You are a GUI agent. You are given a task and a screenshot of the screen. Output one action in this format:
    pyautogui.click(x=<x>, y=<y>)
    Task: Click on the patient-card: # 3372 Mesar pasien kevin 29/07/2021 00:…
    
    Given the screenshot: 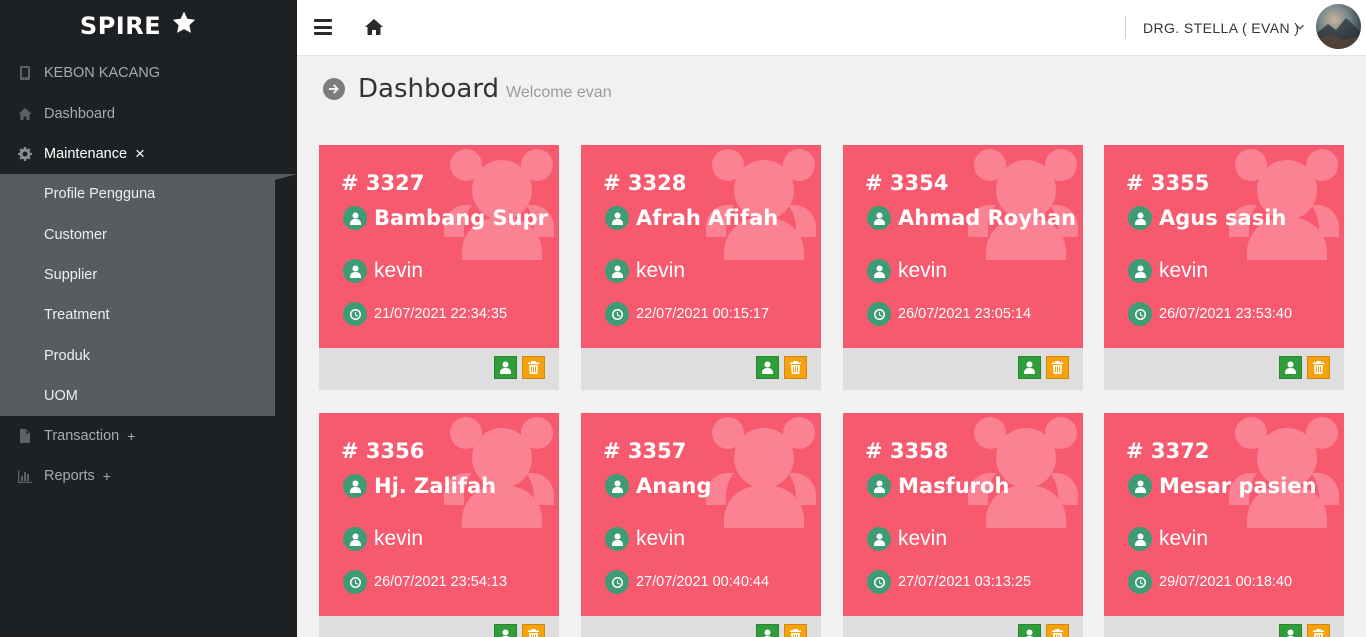 What is the action you would take?
    pyautogui.click(x=1224, y=525)
    